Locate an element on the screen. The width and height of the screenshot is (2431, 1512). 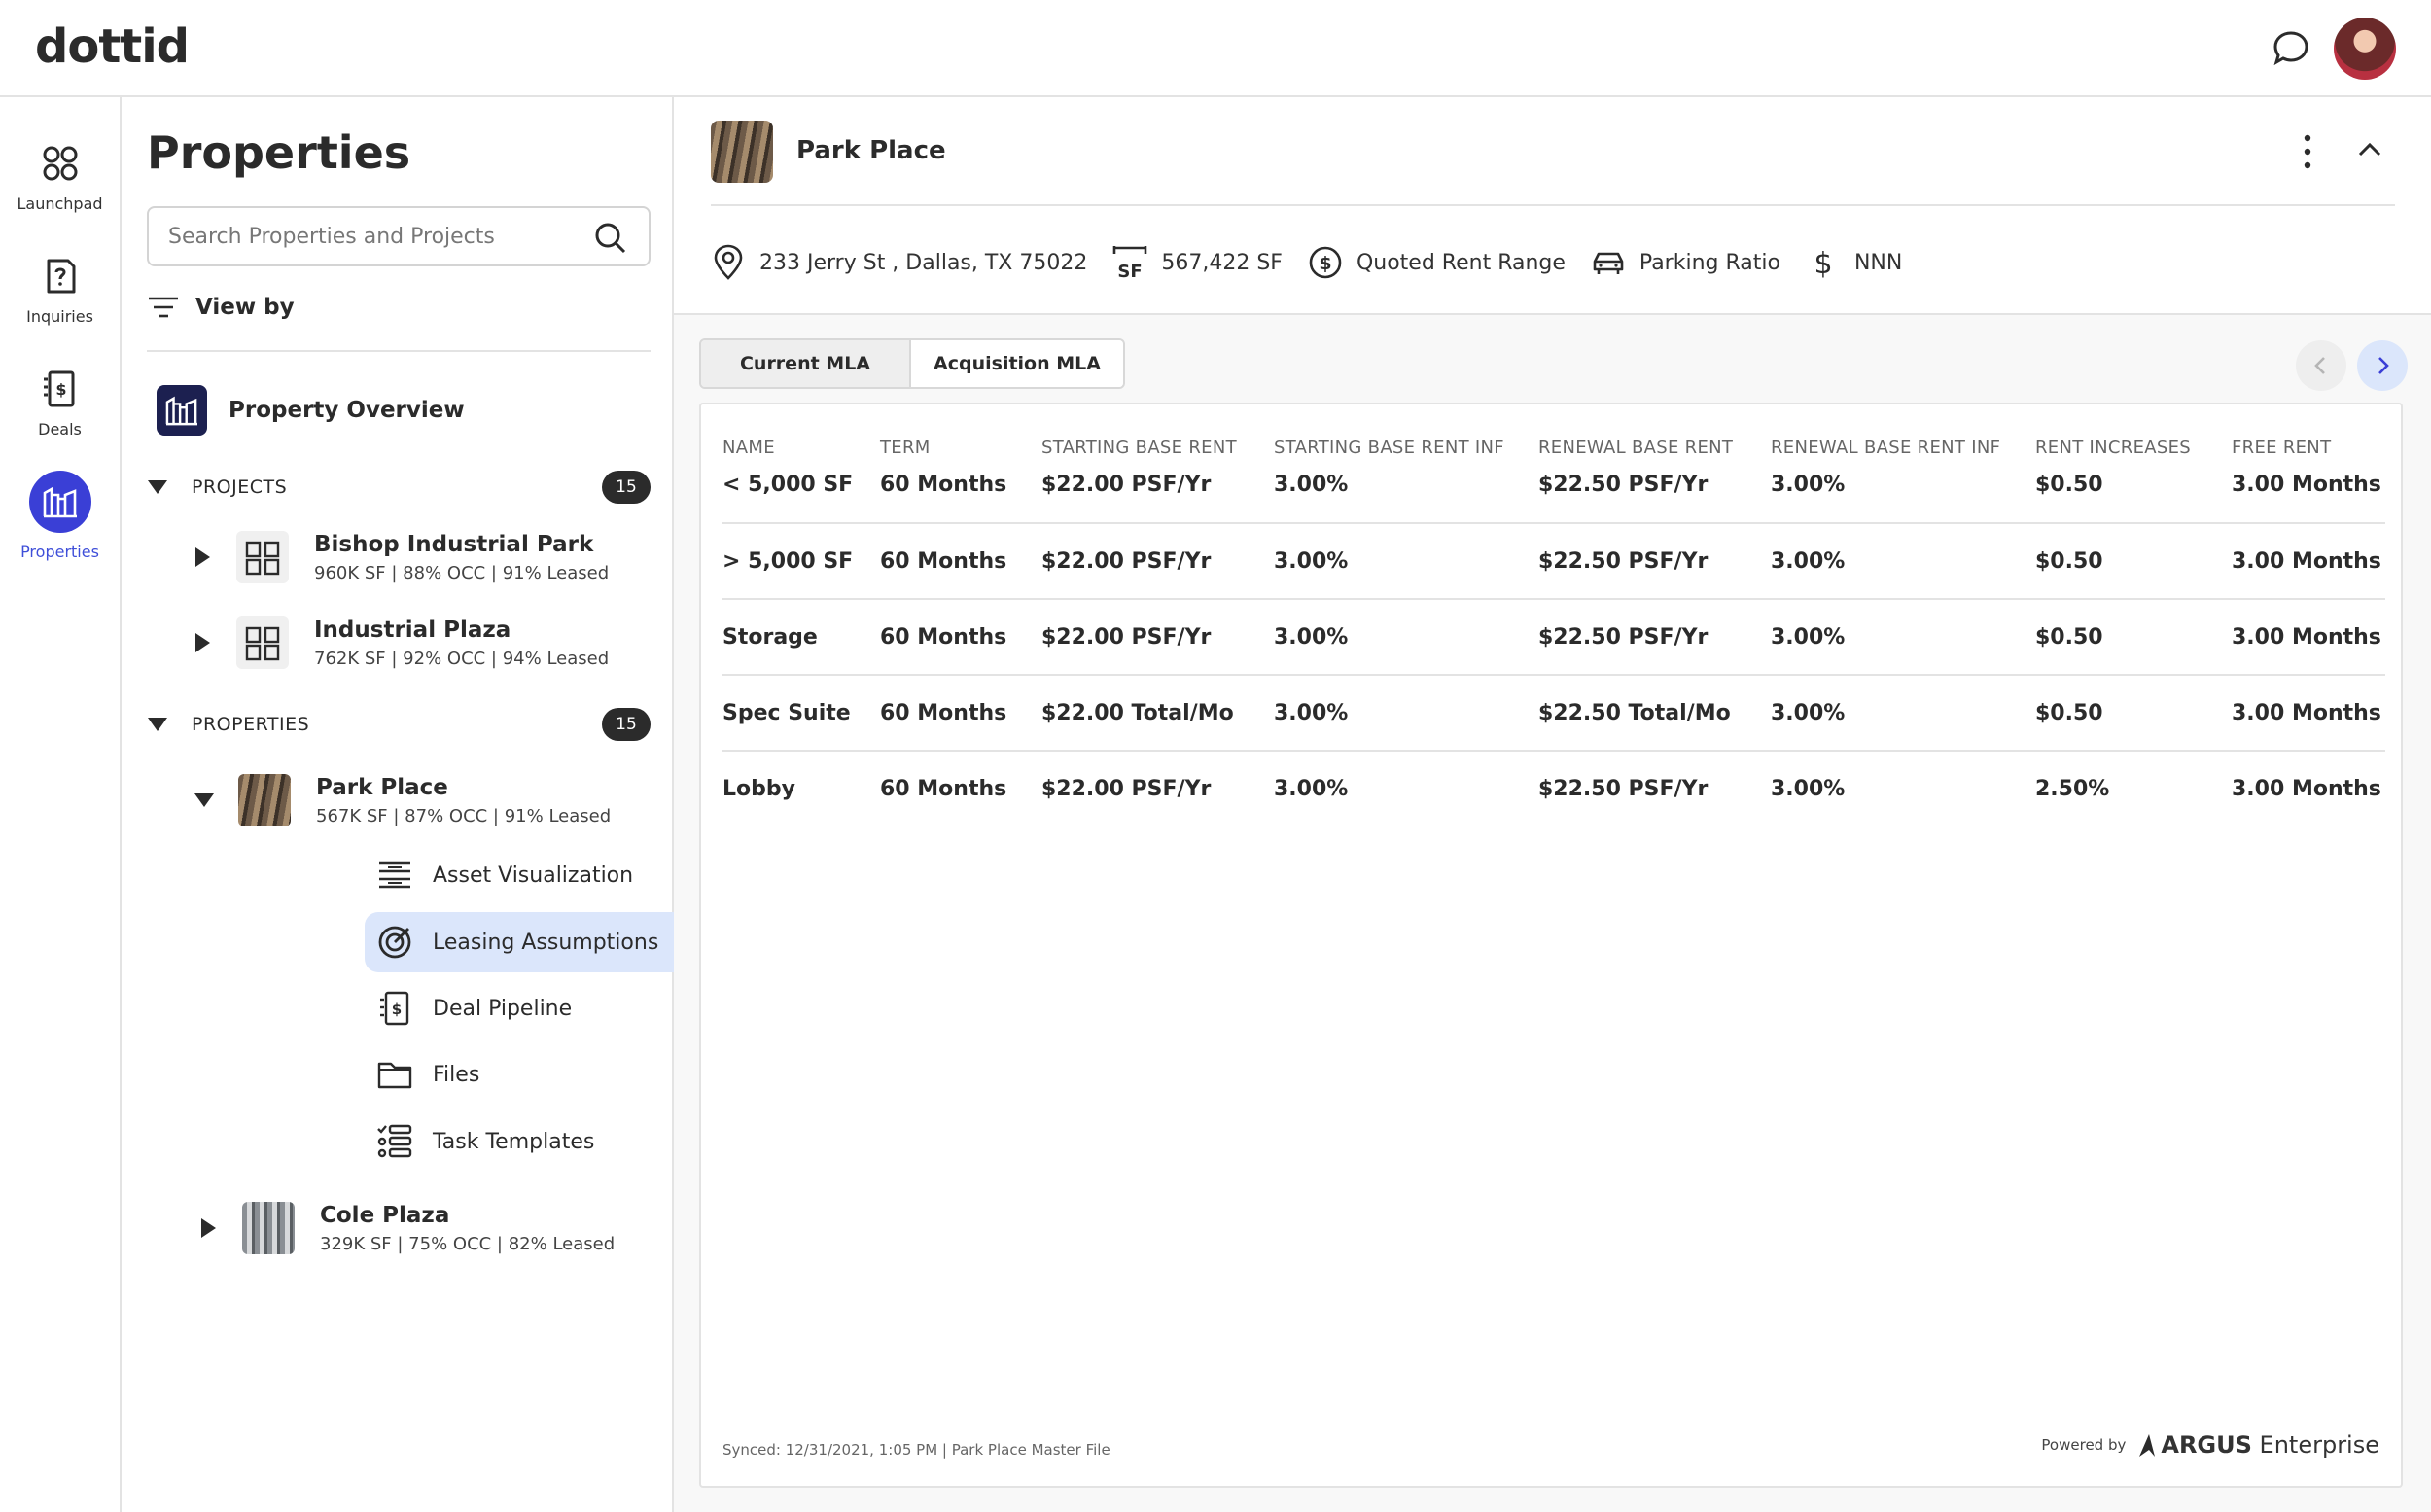
table-cell: $0.50 is located at coordinates (2133, 637).